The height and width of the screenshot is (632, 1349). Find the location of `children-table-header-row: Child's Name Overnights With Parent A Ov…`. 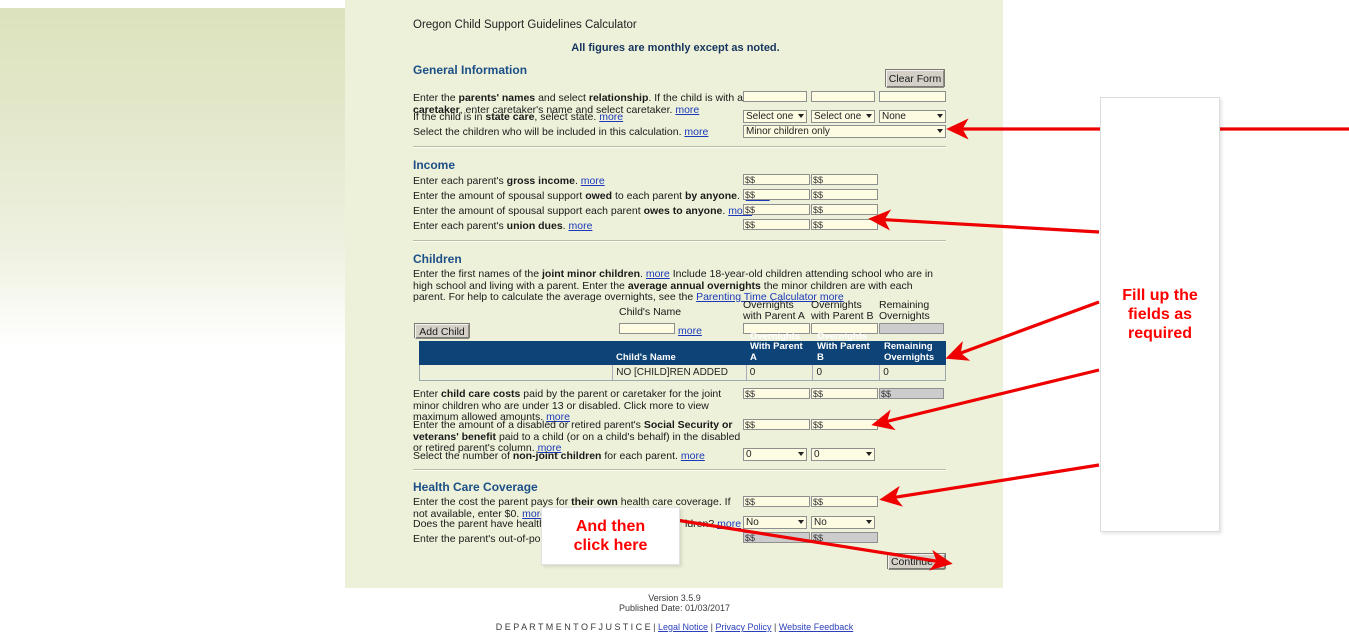

children-table-header-row: Child's Name Overnights With Parent A Ov… is located at coordinates (682, 348).